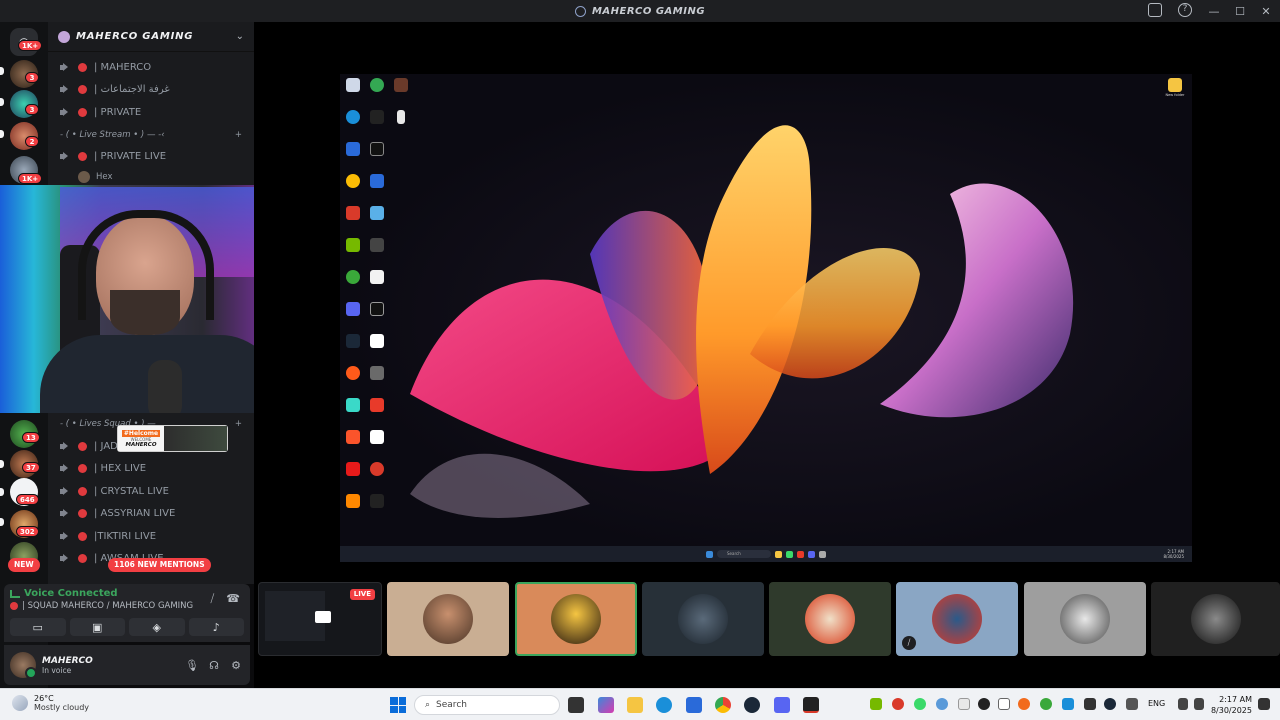  I want to click on category-live-stream: - ( • Live Stream • ) — -‹ +, so click(151, 135).